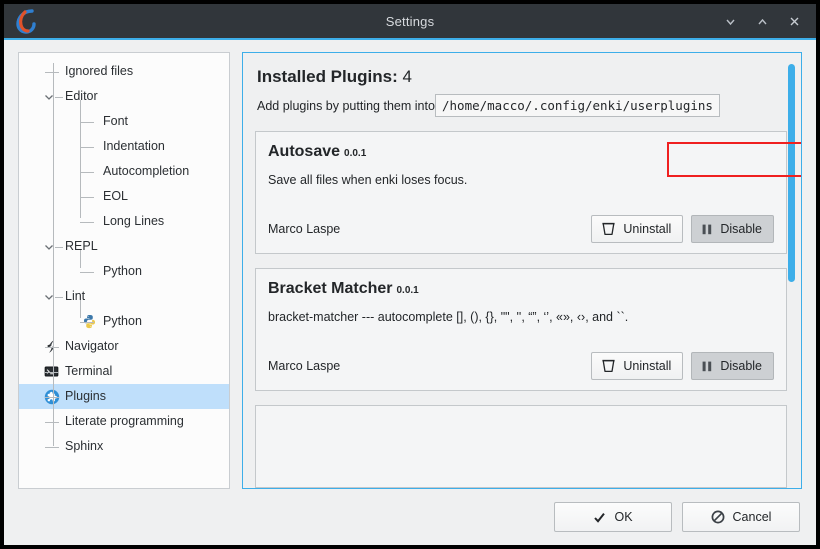 The height and width of the screenshot is (549, 820). What do you see at coordinates (600, 517) in the screenshot?
I see `check-icon` at bounding box center [600, 517].